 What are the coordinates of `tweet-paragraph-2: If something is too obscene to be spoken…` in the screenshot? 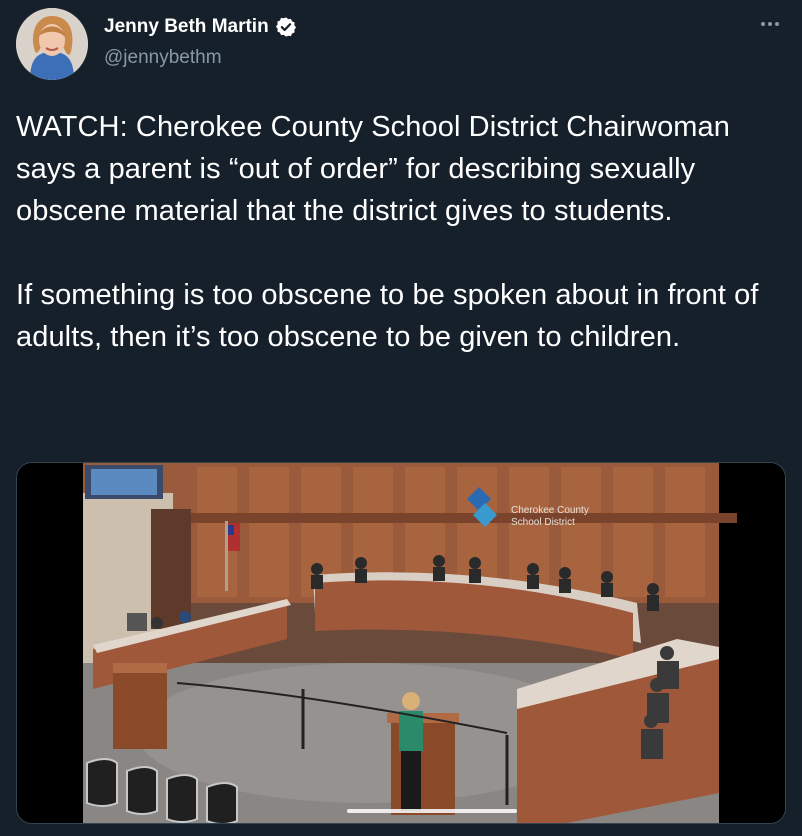 It's located at (387, 316).